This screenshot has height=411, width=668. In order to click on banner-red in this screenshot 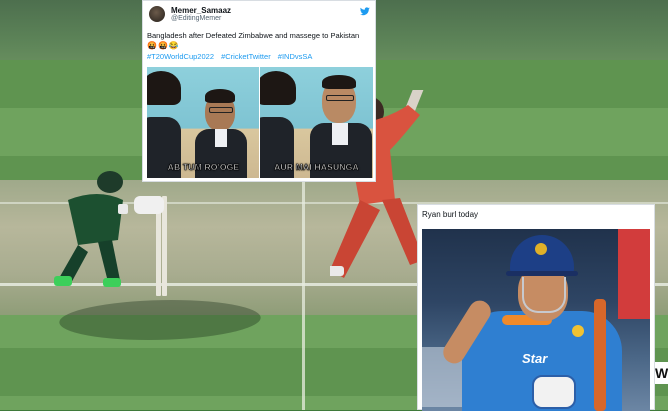, I will do `click(634, 274)`.